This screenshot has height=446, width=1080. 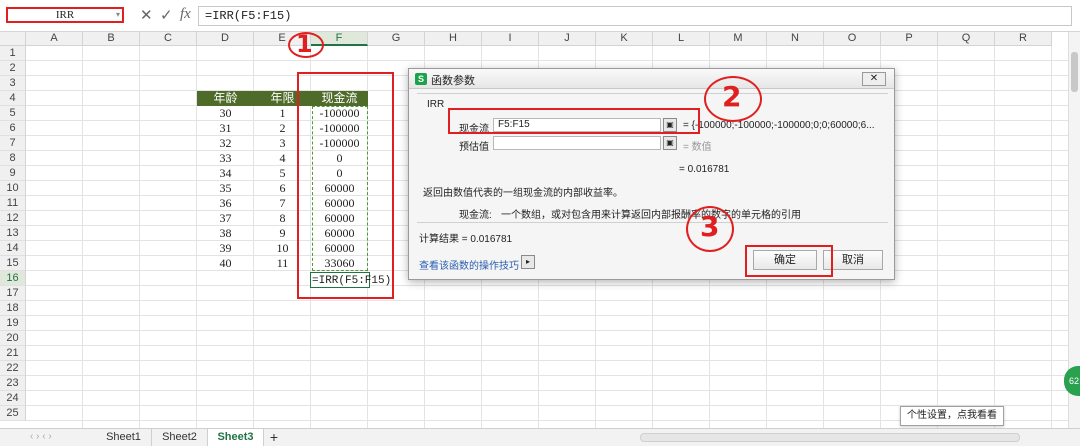 What do you see at coordinates (13, 233) in the screenshot?
I see `row-header-13: 13` at bounding box center [13, 233].